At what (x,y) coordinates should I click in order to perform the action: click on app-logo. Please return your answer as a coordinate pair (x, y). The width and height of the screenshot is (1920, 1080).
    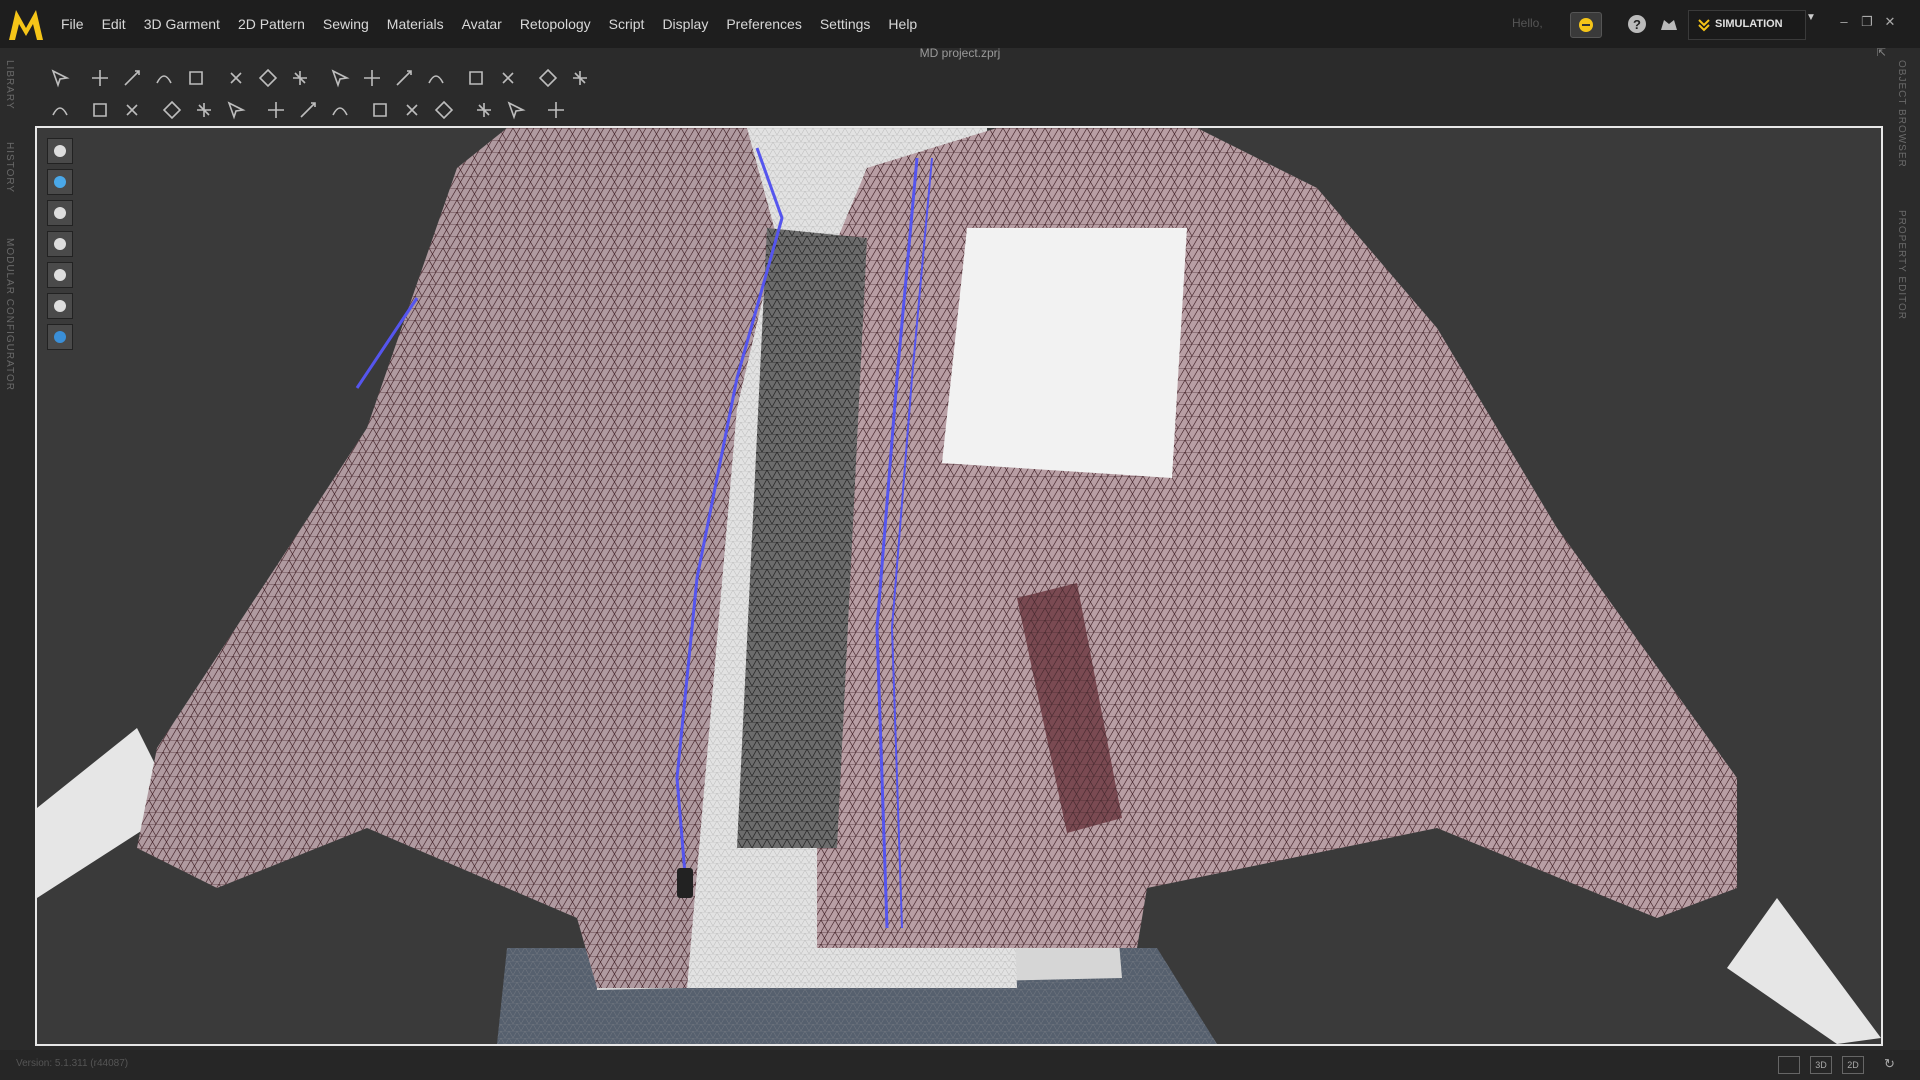
    Looking at the image, I should click on (26, 24).